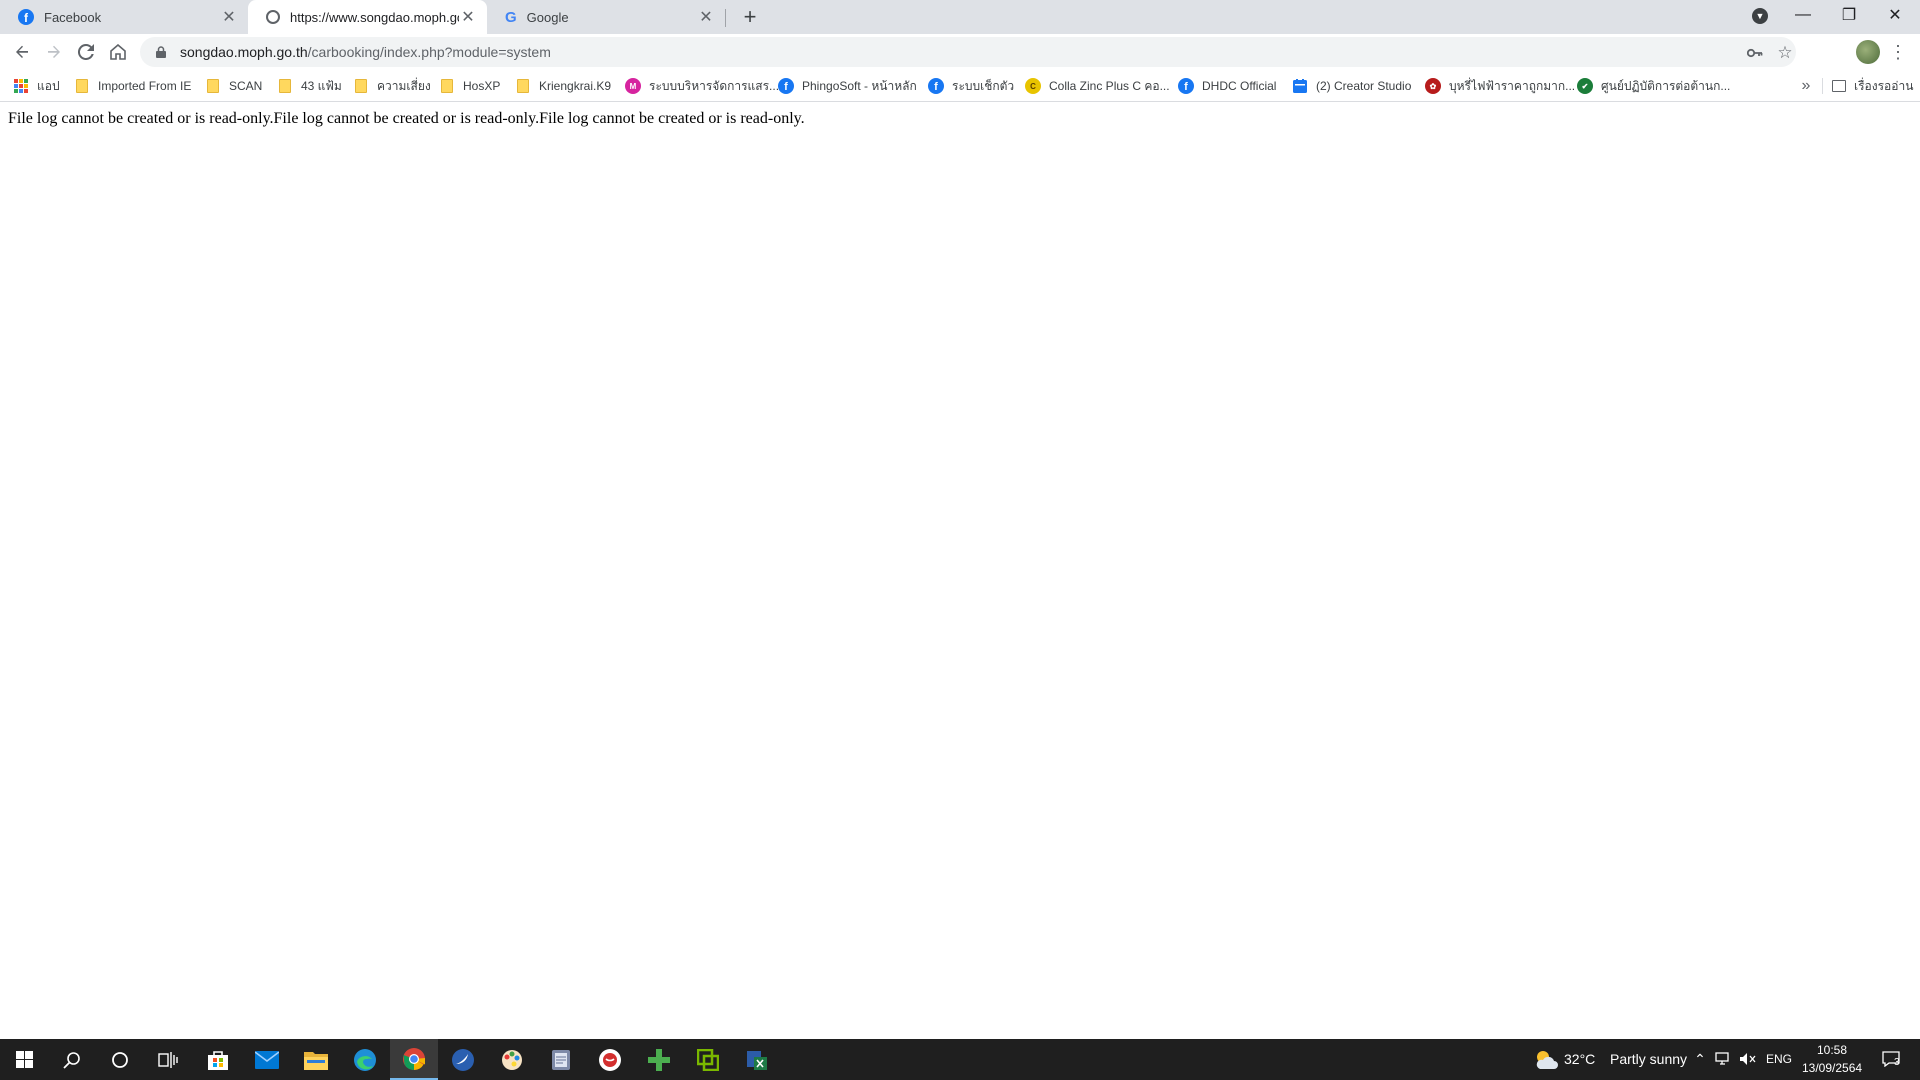 The image size is (1920, 1080). What do you see at coordinates (233, 86) in the screenshot?
I see `bookmark-scan: SCAN` at bounding box center [233, 86].